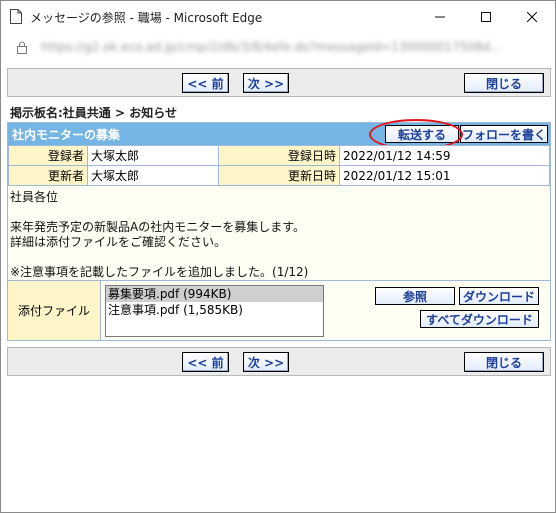 The height and width of the screenshot is (513, 556). I want to click on meta-row: 登録者 大塚太郎 登録日時 2022/01/12 14:59, so click(279, 155).